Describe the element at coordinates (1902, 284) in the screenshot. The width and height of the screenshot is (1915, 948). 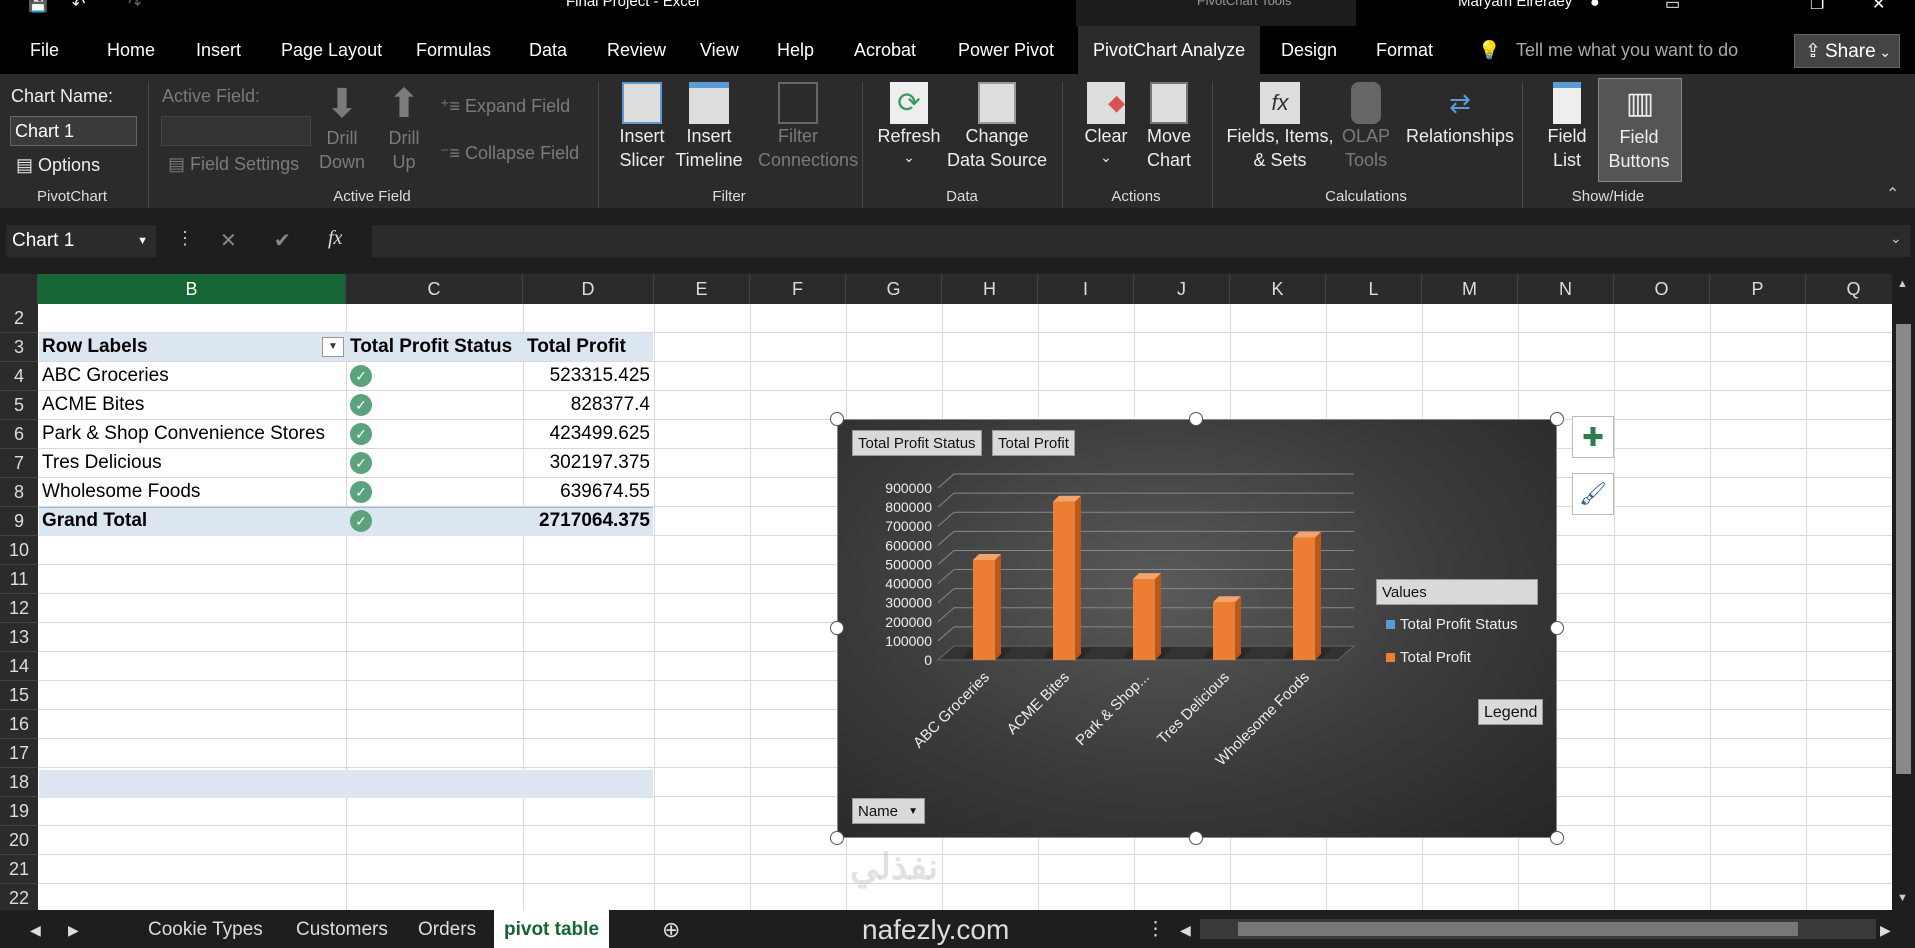
I see `scroll-up-icon: ▲` at that location.